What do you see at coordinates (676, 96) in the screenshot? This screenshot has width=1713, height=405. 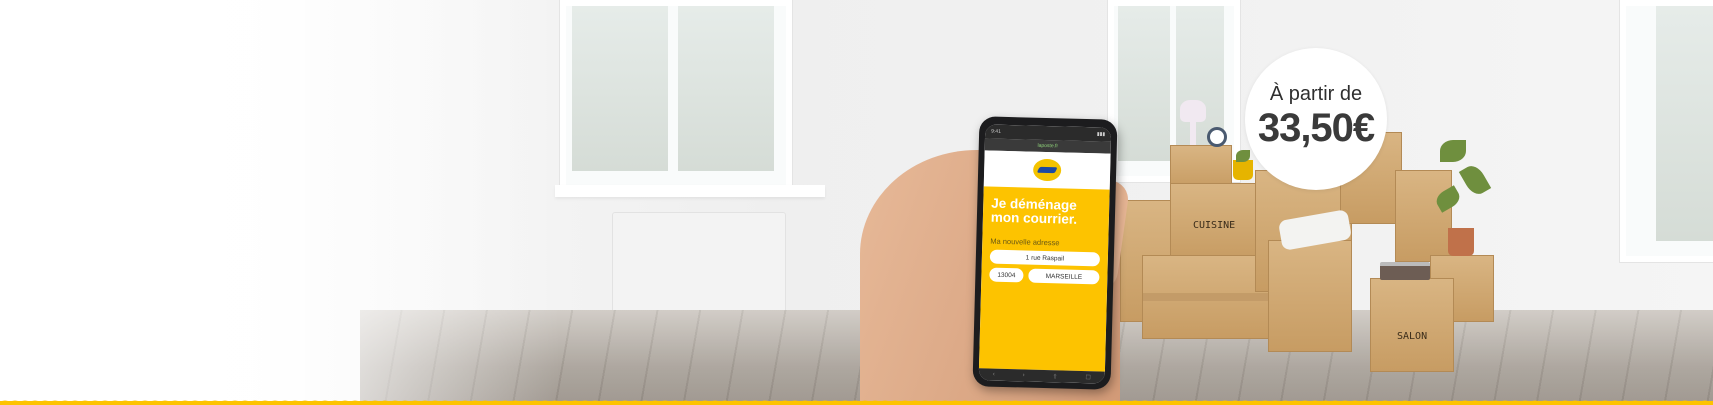 I see `window-left` at bounding box center [676, 96].